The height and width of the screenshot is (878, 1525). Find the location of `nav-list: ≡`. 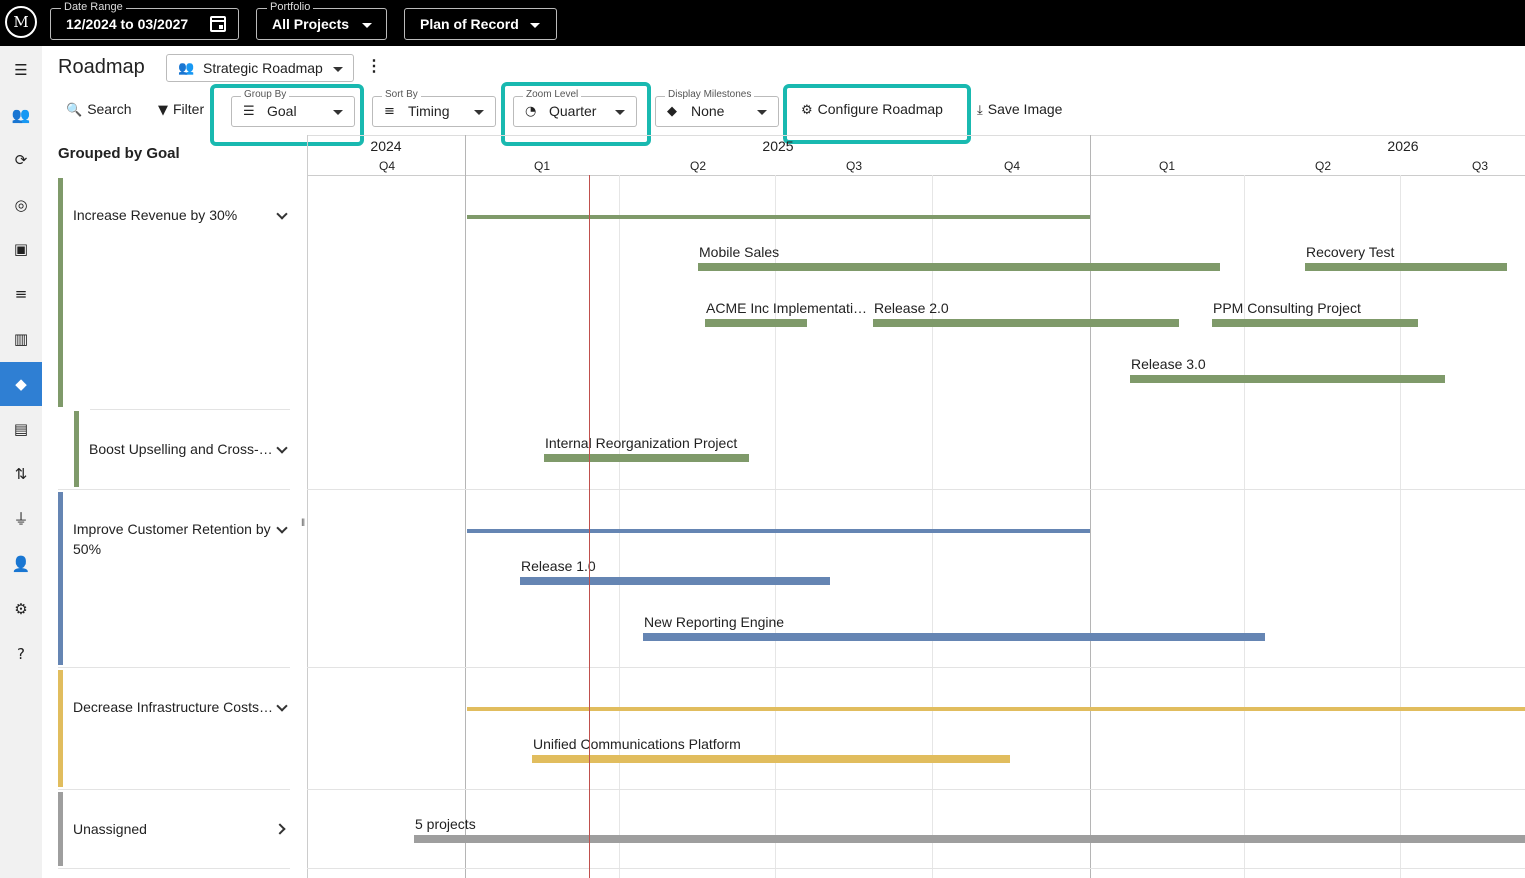

nav-list: ≡ is located at coordinates (21, 294).